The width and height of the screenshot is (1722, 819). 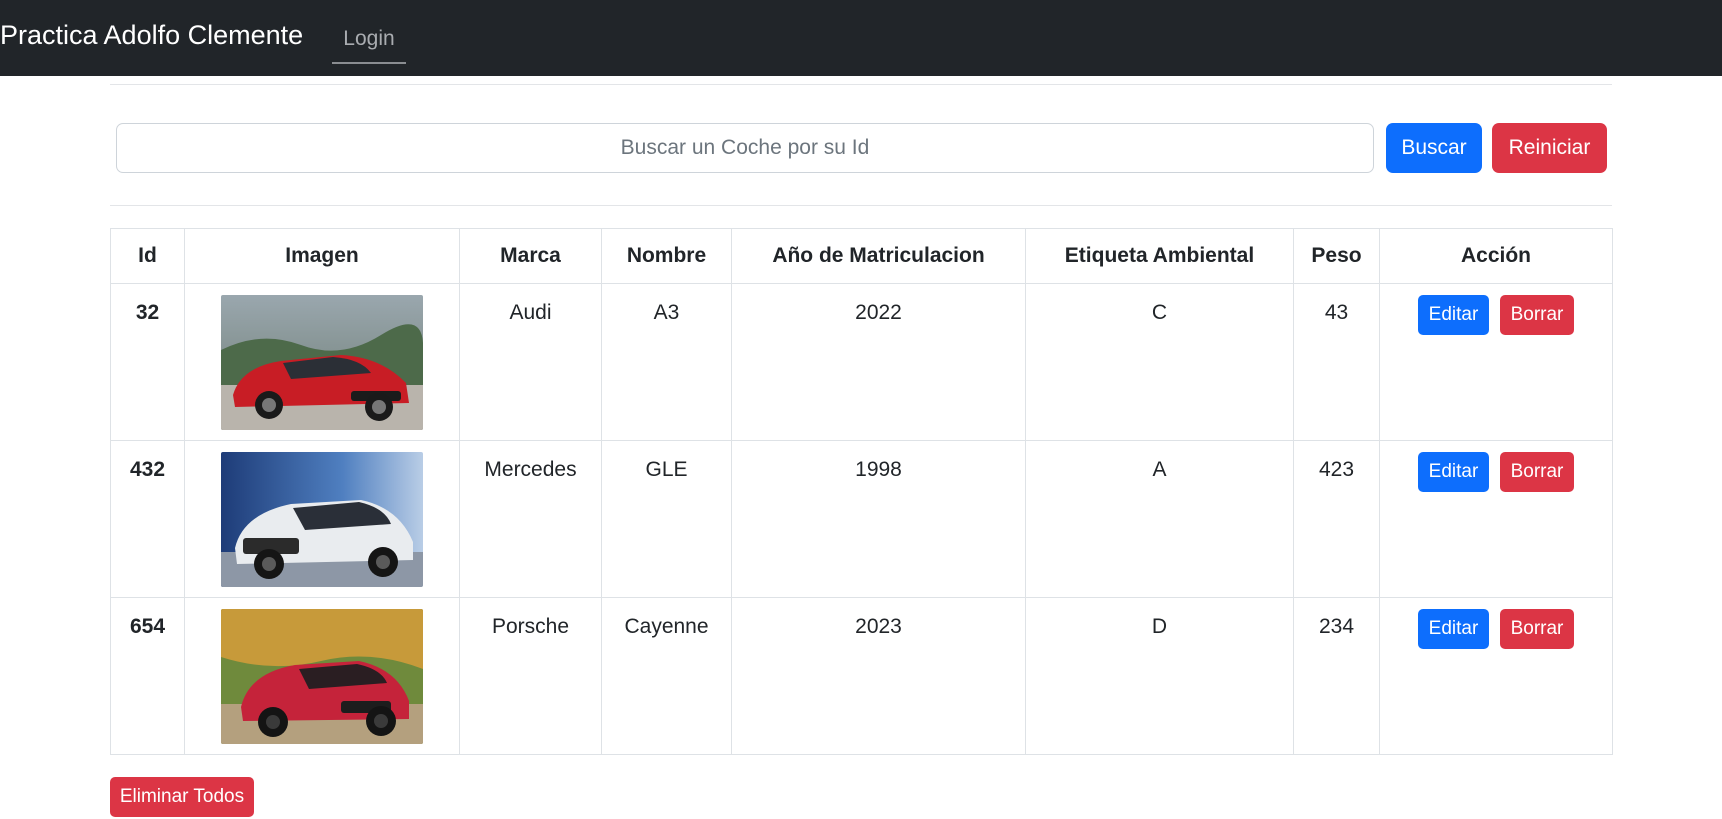 What do you see at coordinates (878, 312) in the screenshot?
I see `cell-anio: 2022` at bounding box center [878, 312].